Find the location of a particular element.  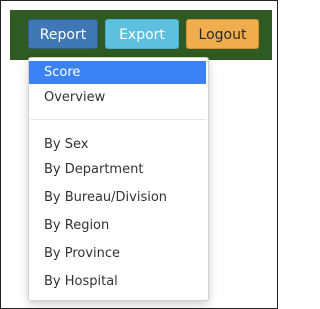

menu-item-by-region: By Region is located at coordinates (117, 225).